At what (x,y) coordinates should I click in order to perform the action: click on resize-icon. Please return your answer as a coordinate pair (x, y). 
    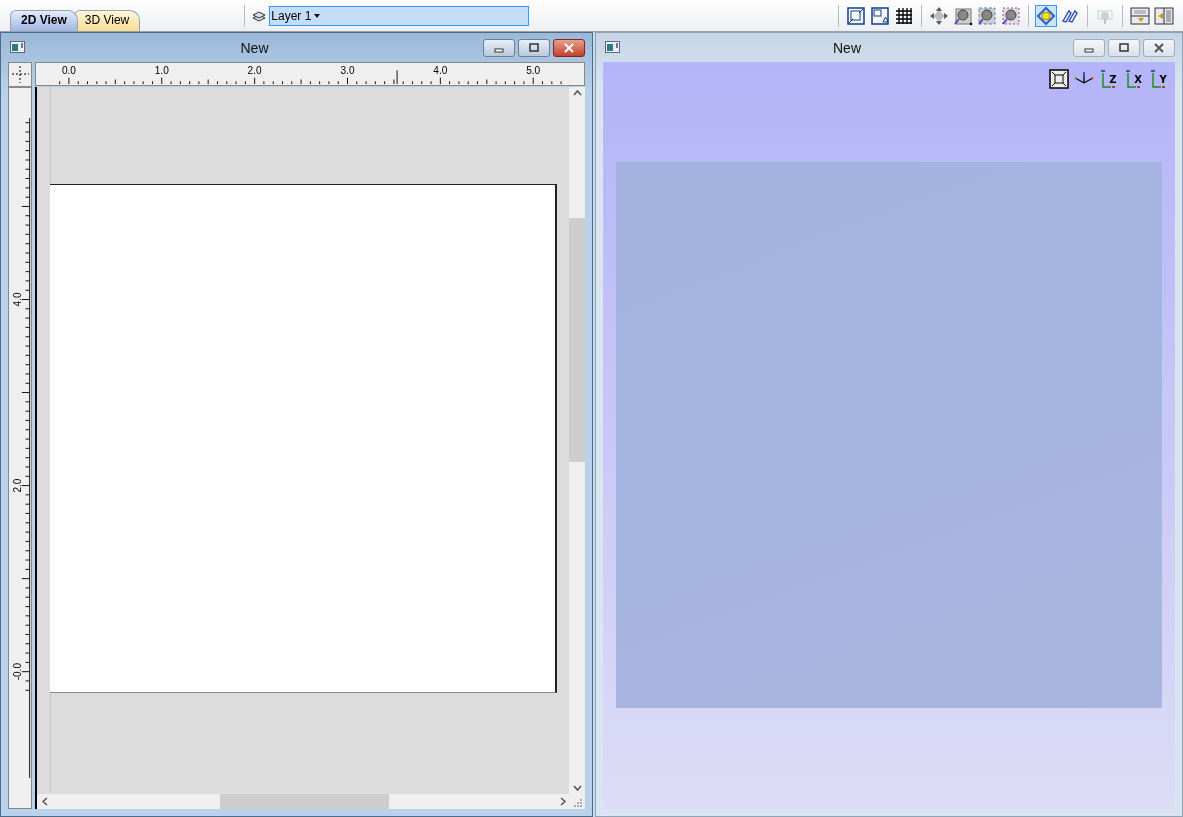
    Looking at the image, I should click on (856, 15).